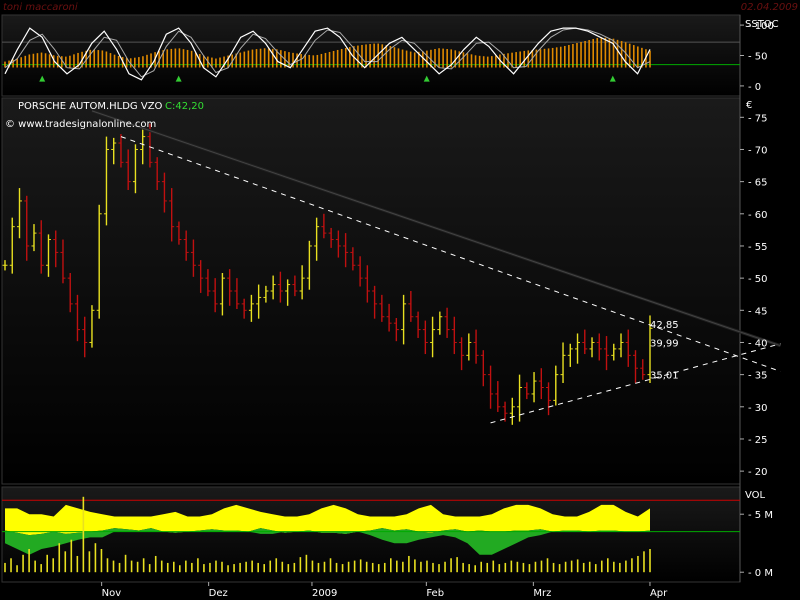  Describe the element at coordinates (760, 515) in the screenshot. I see `vol-tick-label: - 5 M` at that location.